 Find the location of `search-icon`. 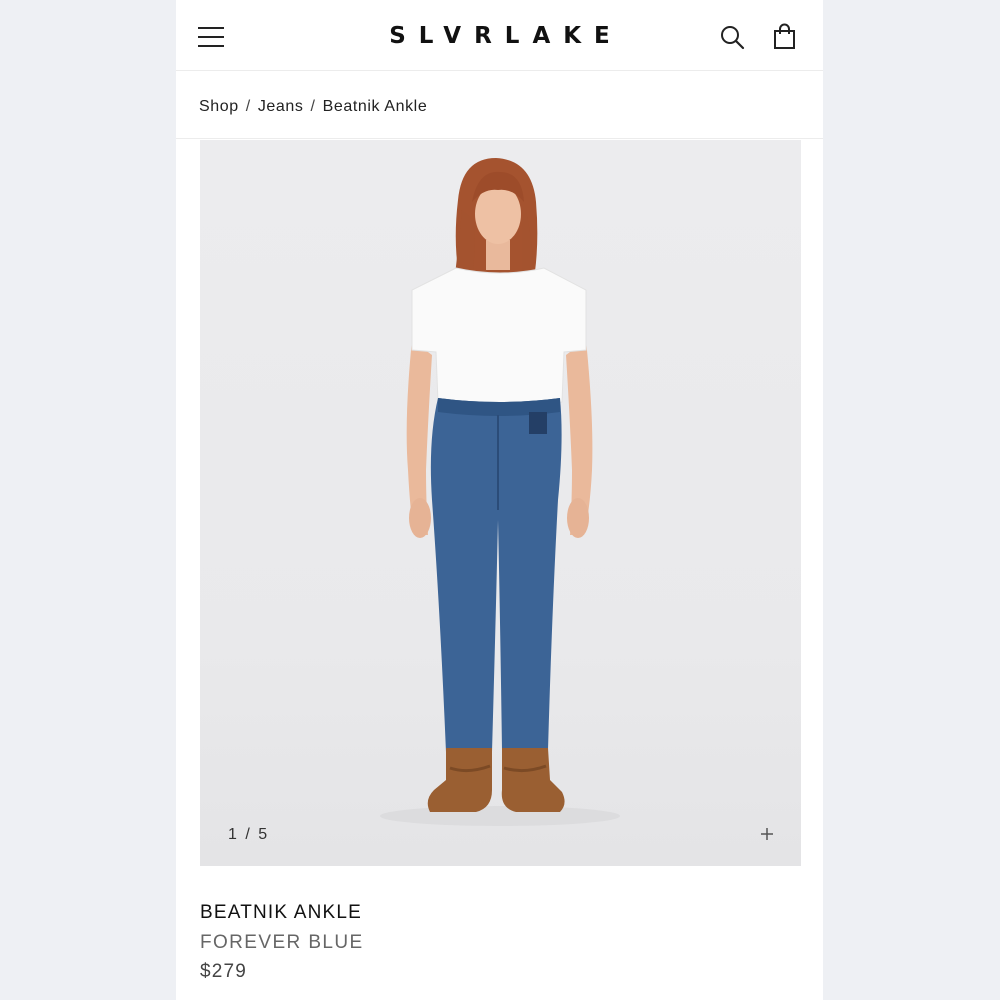

search-icon is located at coordinates (733, 38).